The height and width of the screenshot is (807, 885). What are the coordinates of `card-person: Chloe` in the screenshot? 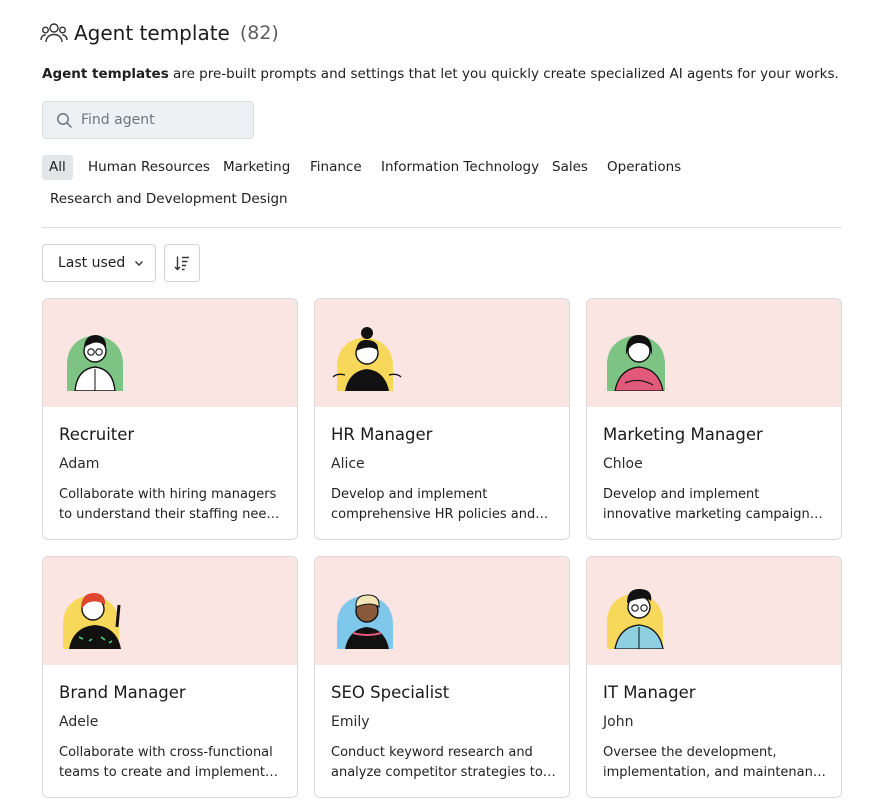 It's located at (623, 464).